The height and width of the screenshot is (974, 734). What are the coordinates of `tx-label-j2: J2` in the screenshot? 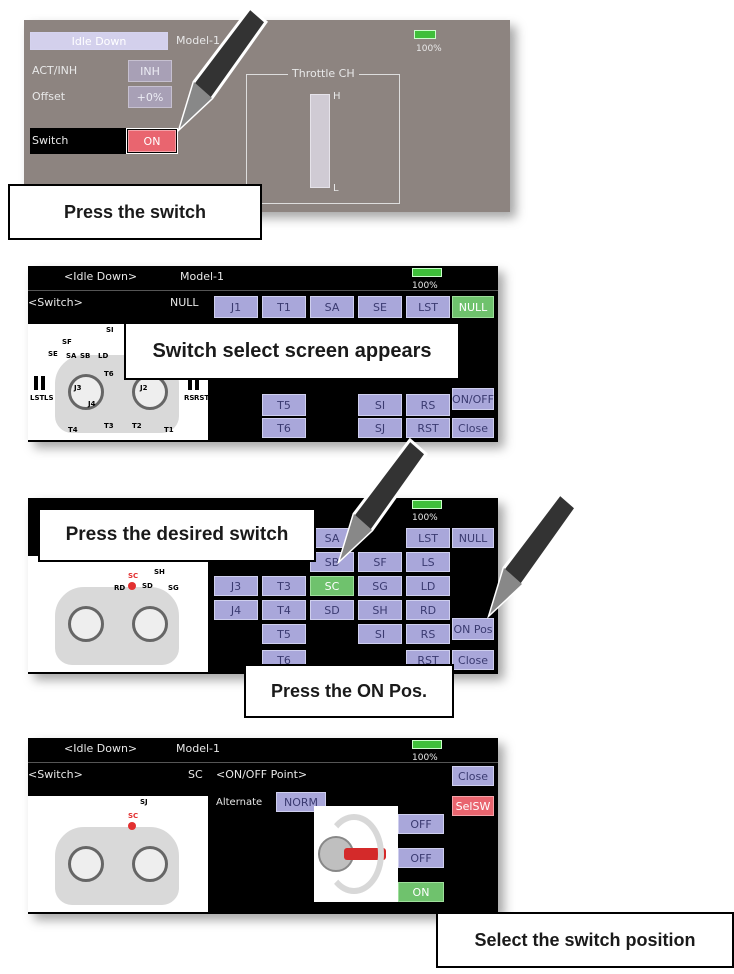 It's located at (144, 388).